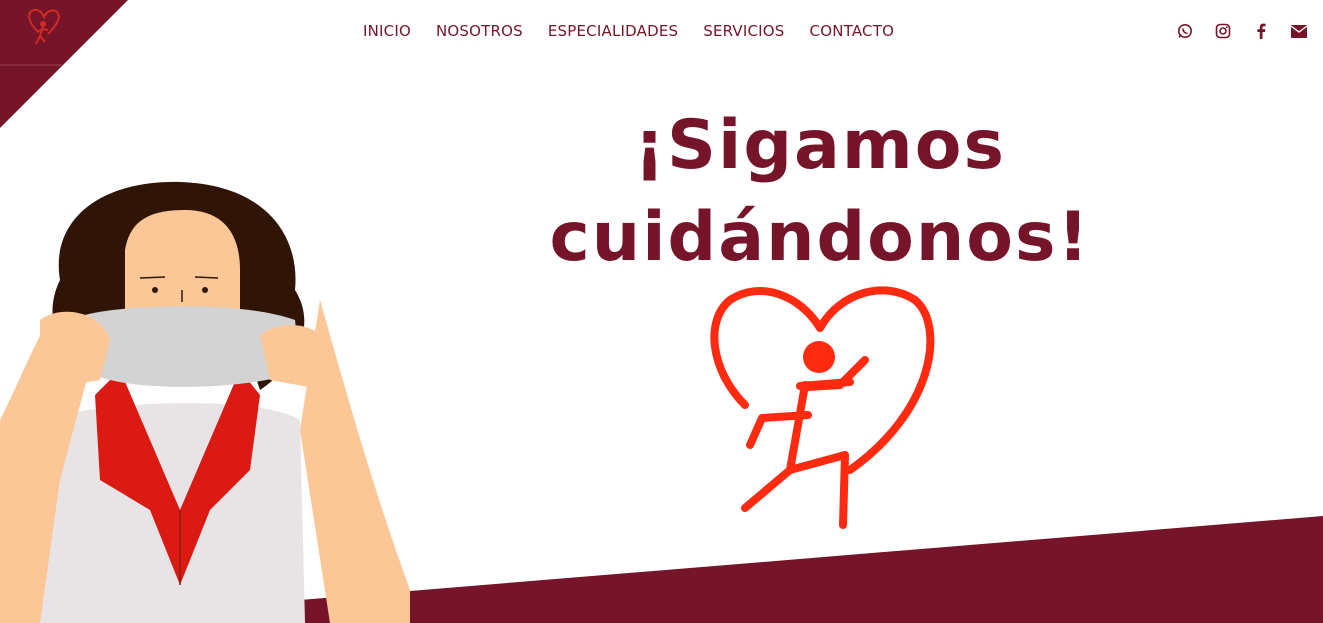  What do you see at coordinates (1299, 31) in the screenshot?
I see `envelope-icon` at bounding box center [1299, 31].